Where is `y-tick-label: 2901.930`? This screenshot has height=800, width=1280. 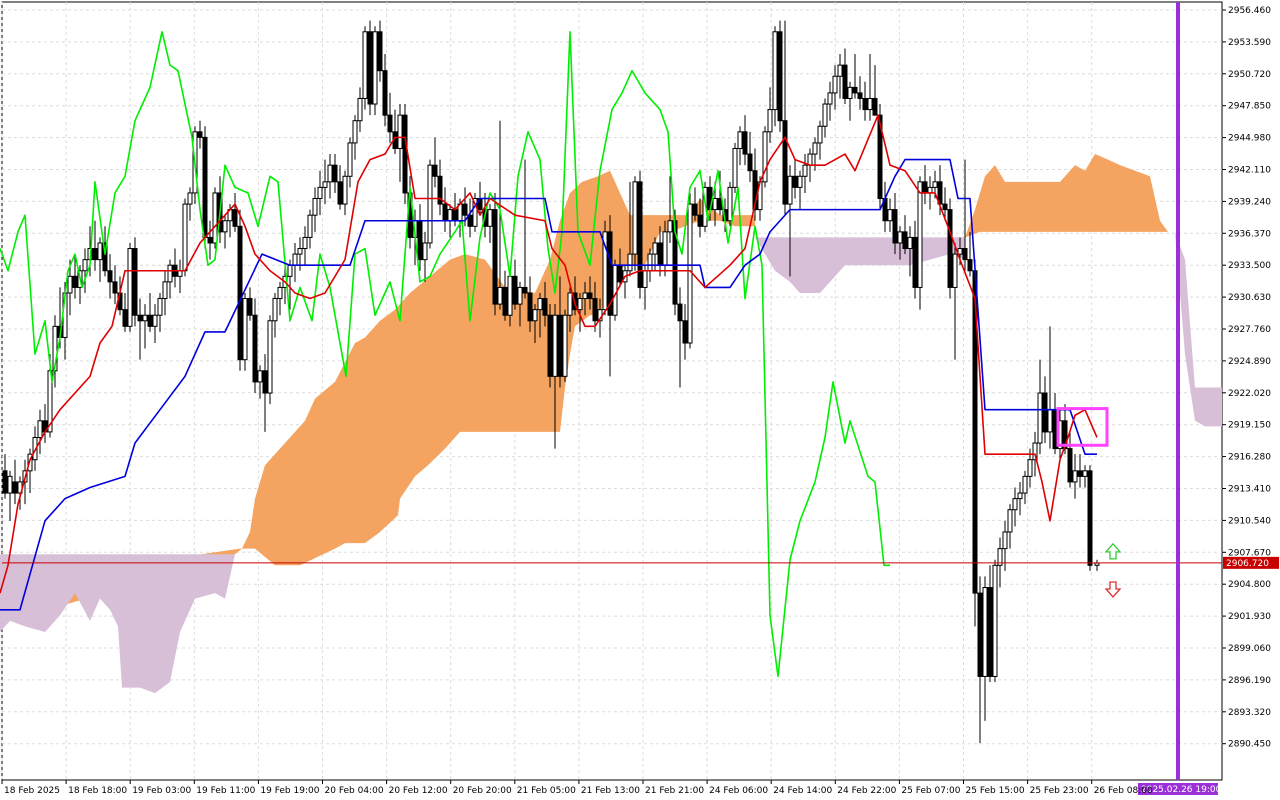
y-tick-label: 2901.930 is located at coordinates (1249, 617).